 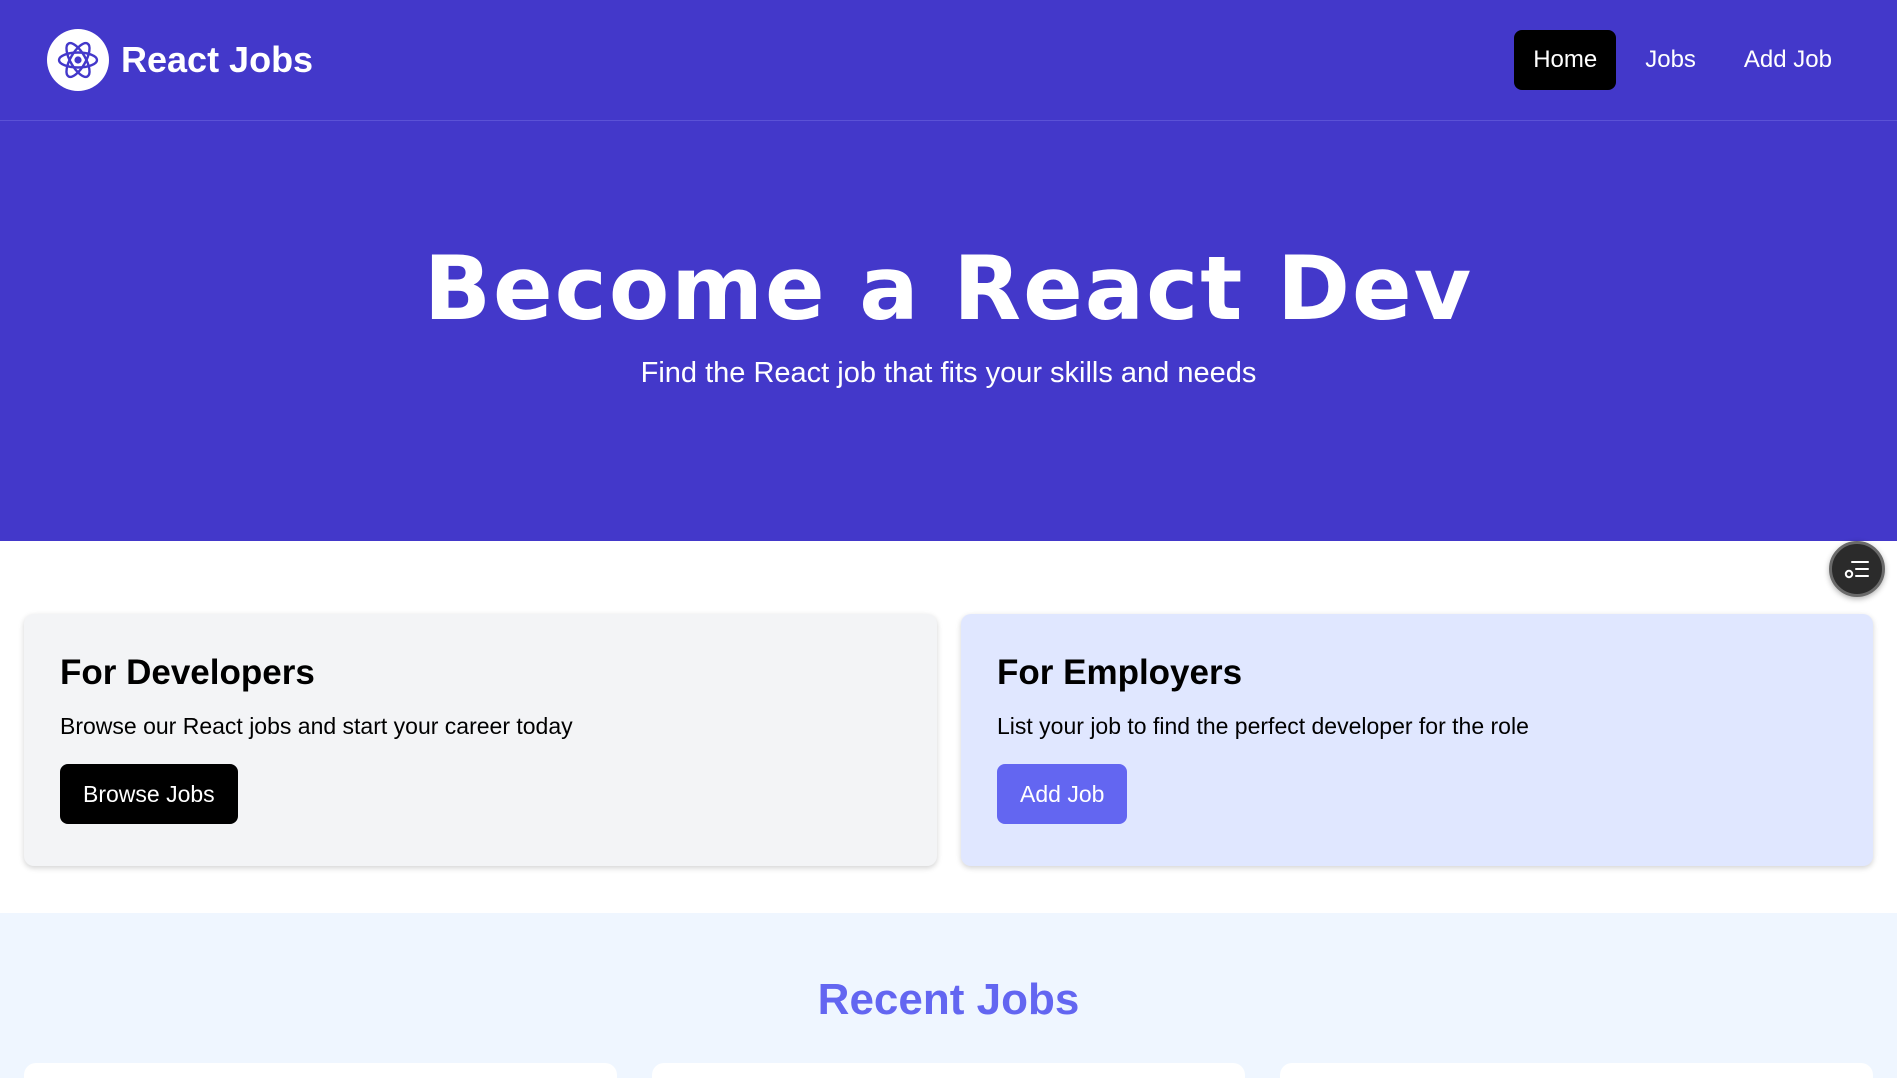 I want to click on add-job-button: Add Job, so click(x=1062, y=794).